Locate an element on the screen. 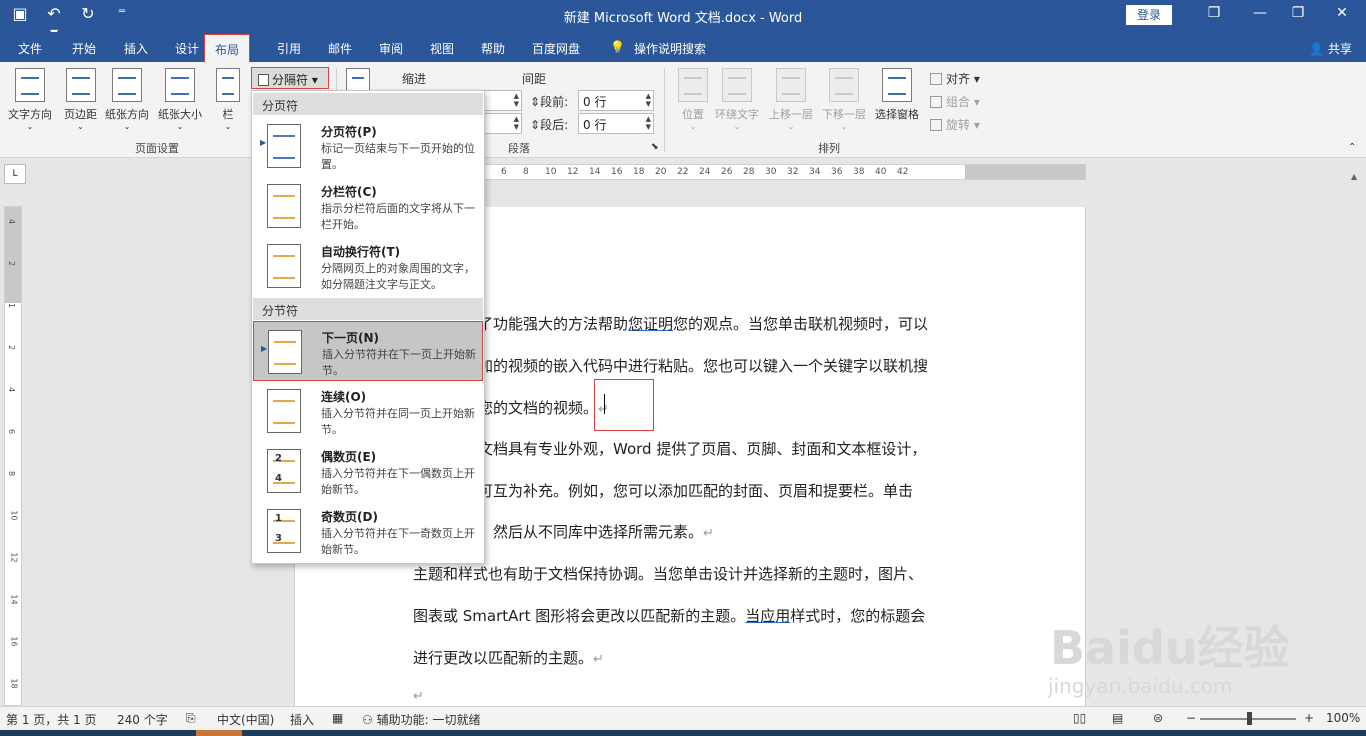  spacing-after-input: 0 行 ▲ ▼ is located at coordinates (616, 123).